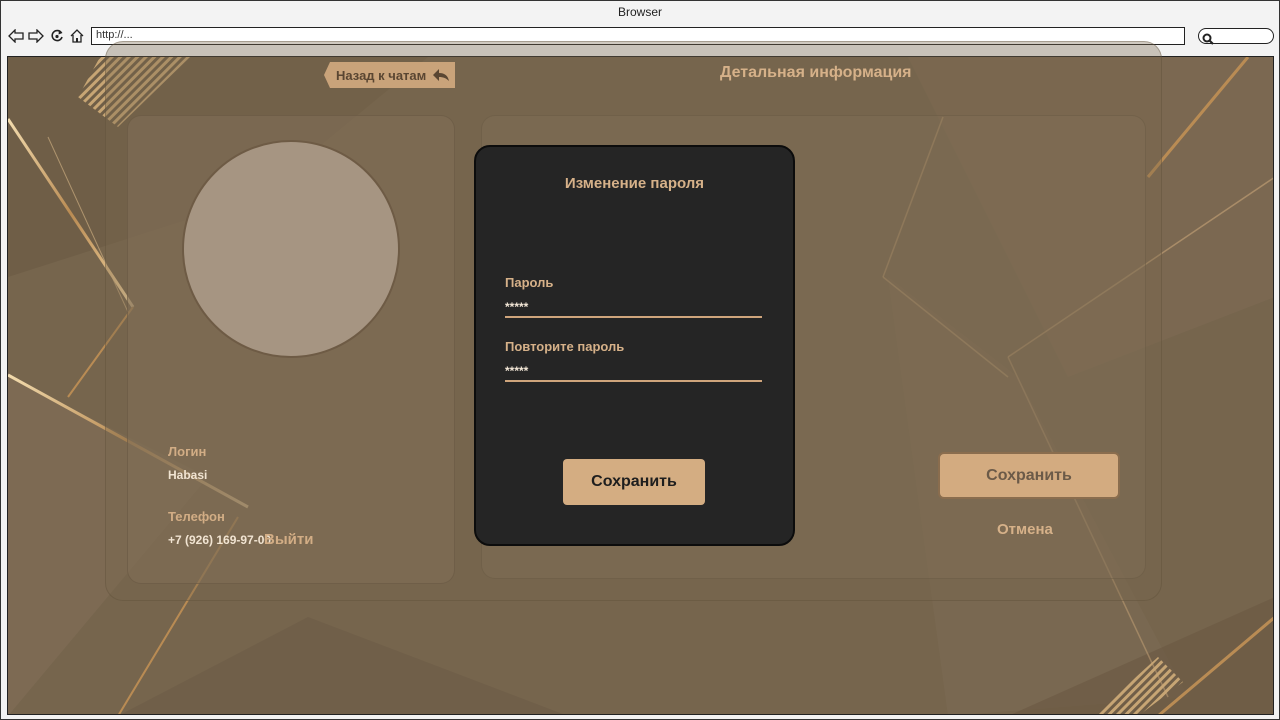 This screenshot has width=1280, height=720. What do you see at coordinates (291, 249) in the screenshot?
I see `avatar` at bounding box center [291, 249].